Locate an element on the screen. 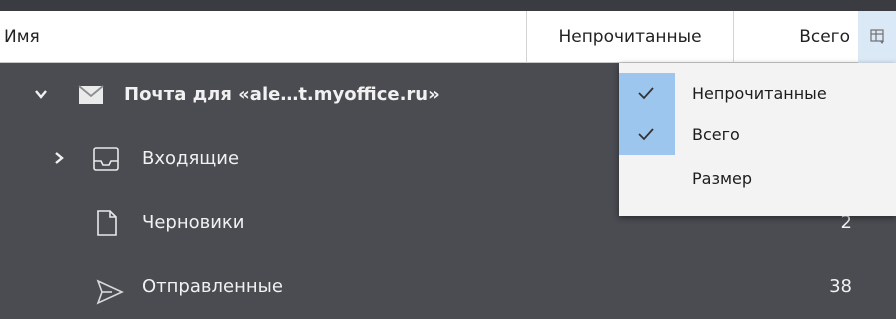 The image size is (896, 319). column-chooser-icon is located at coordinates (877, 36).